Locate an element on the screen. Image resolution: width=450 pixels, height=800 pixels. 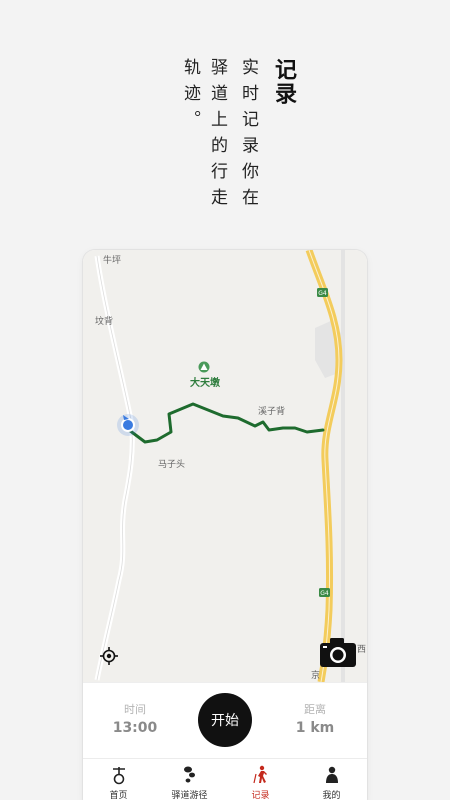
camera-button is located at coordinates (338, 652).